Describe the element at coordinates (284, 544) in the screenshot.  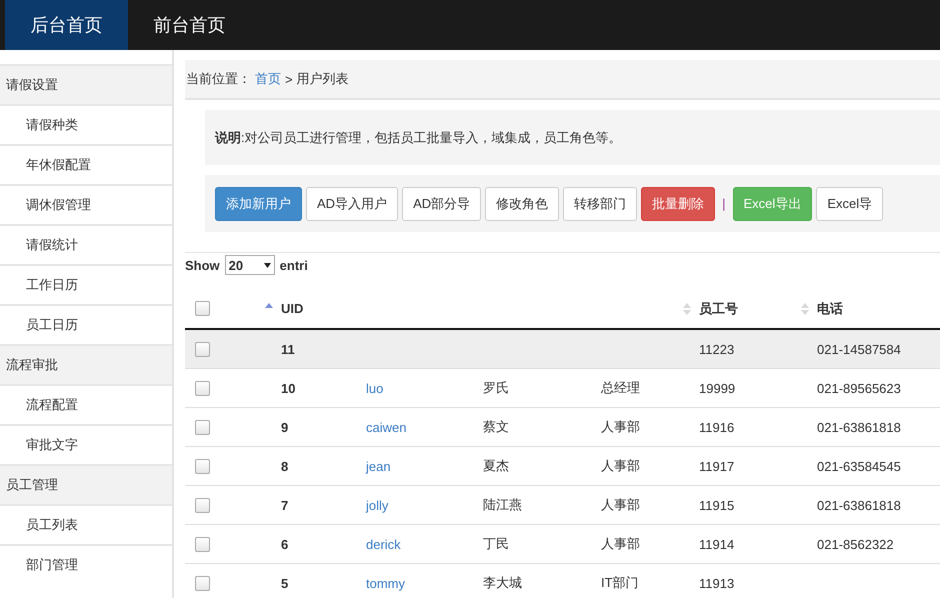
I see `uid-cell: 6` at that location.